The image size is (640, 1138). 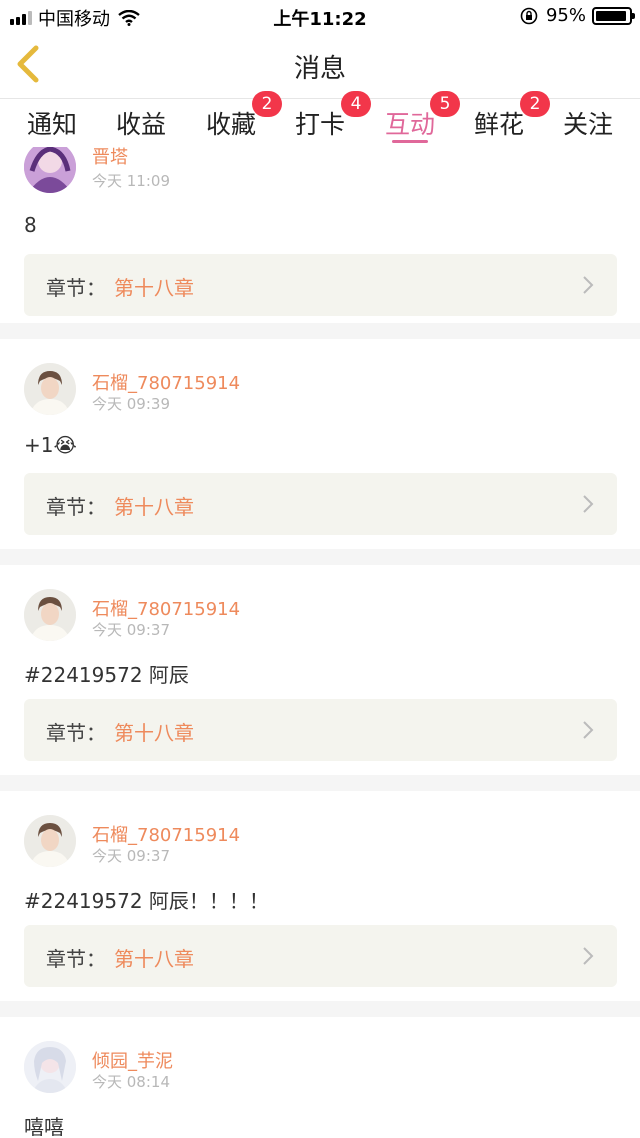 I want to click on tab-label: 打卡, so click(x=319, y=124).